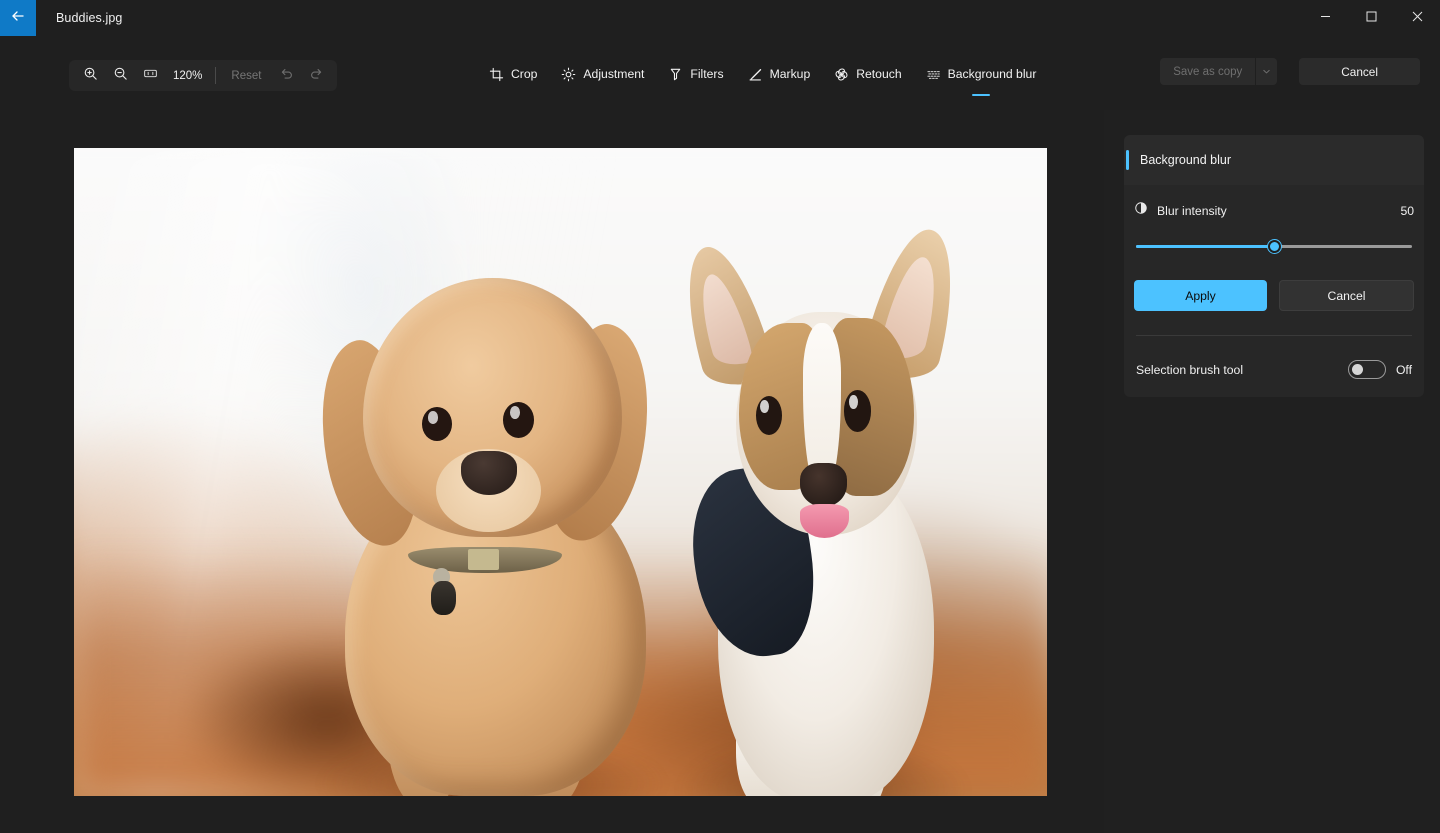 This screenshot has width=1440, height=833. I want to click on tab-adjustment: Adjustment, so click(602, 74).